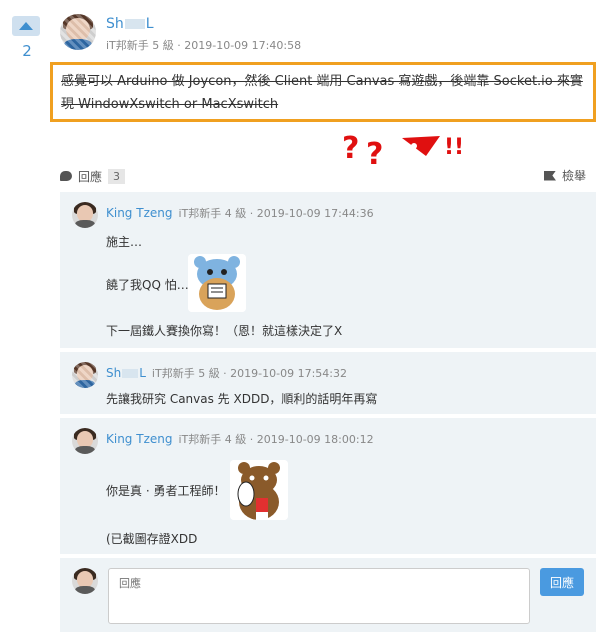  What do you see at coordinates (549, 175) in the screenshot?
I see `flag-icon` at bounding box center [549, 175].